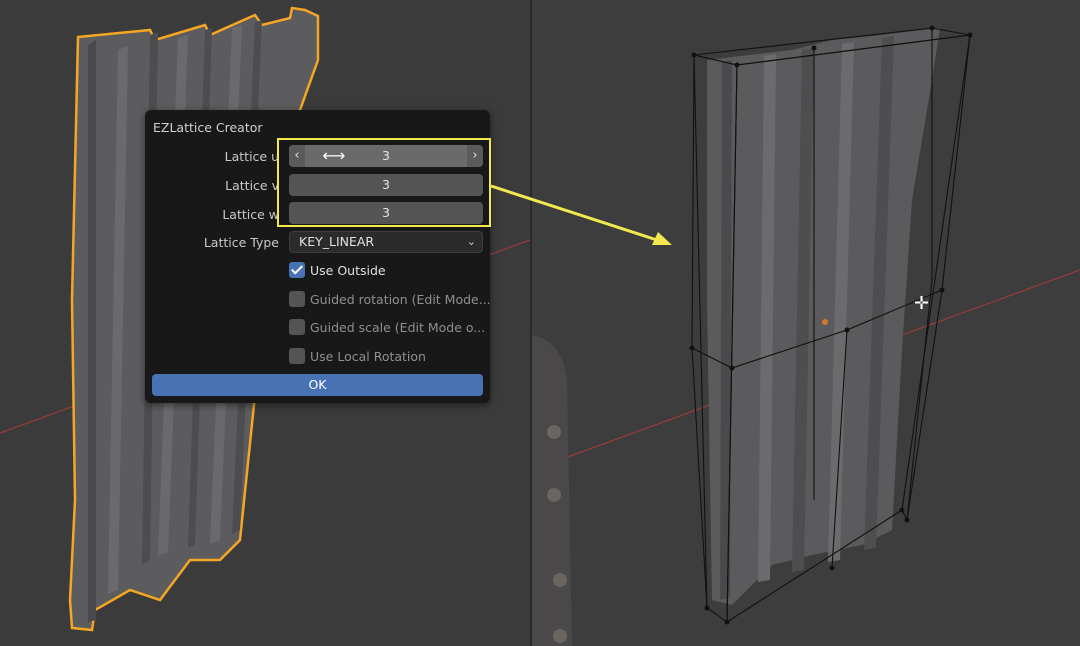 The height and width of the screenshot is (646, 1080). What do you see at coordinates (297, 327) in the screenshot?
I see `guided-scale-checkbox` at bounding box center [297, 327].